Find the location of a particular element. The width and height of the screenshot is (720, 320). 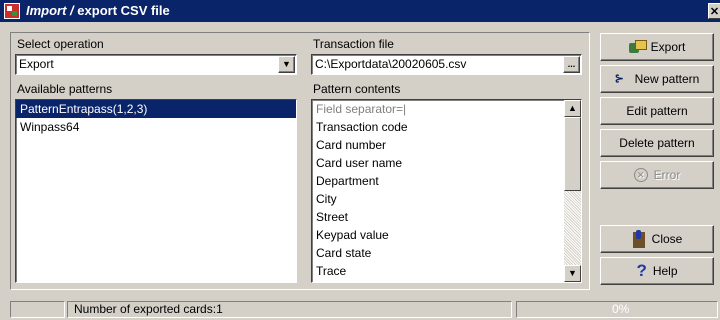

available-patterns-label: Available patterns is located at coordinates (65, 89).